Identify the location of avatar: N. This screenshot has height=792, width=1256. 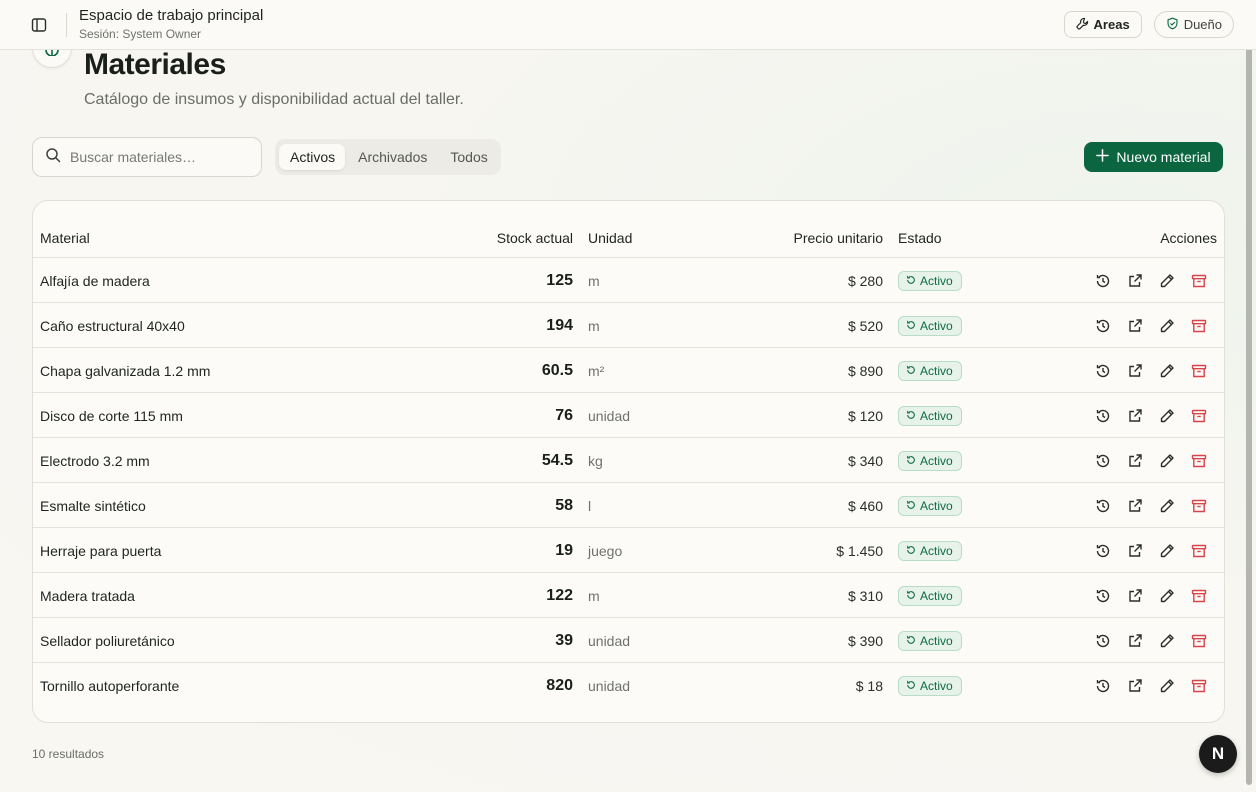
(1218, 754).